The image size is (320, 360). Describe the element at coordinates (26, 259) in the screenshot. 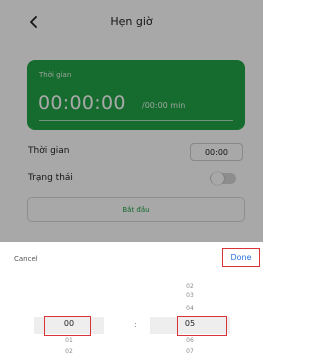

I see `cancel-button: Cancel` at that location.